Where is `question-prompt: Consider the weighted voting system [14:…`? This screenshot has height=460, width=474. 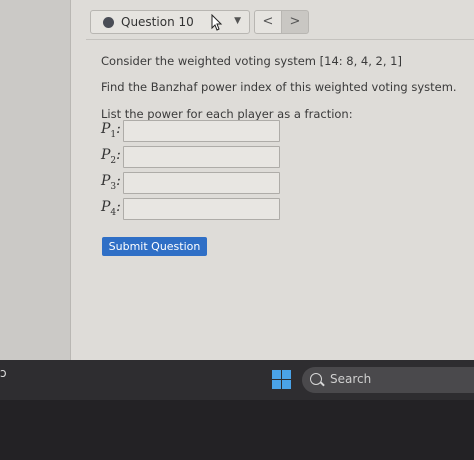
question-prompt: Consider the weighted voting system [14:… is located at coordinates (251, 61).